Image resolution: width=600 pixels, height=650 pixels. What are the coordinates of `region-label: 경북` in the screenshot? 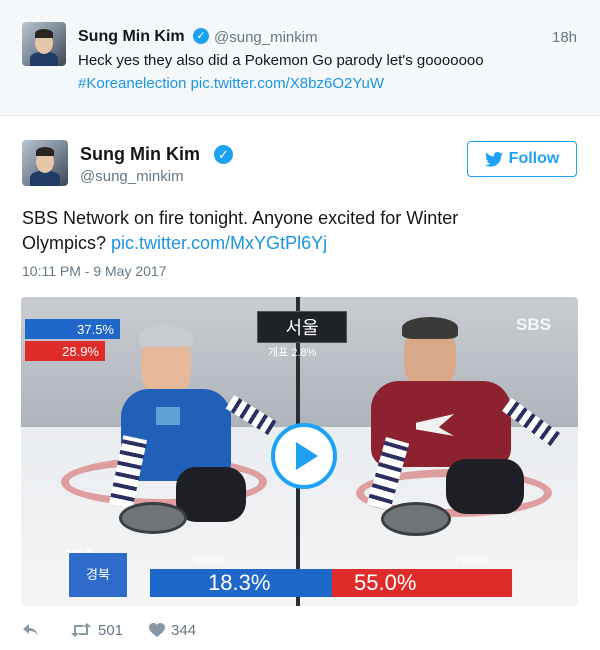 It's located at (98, 575).